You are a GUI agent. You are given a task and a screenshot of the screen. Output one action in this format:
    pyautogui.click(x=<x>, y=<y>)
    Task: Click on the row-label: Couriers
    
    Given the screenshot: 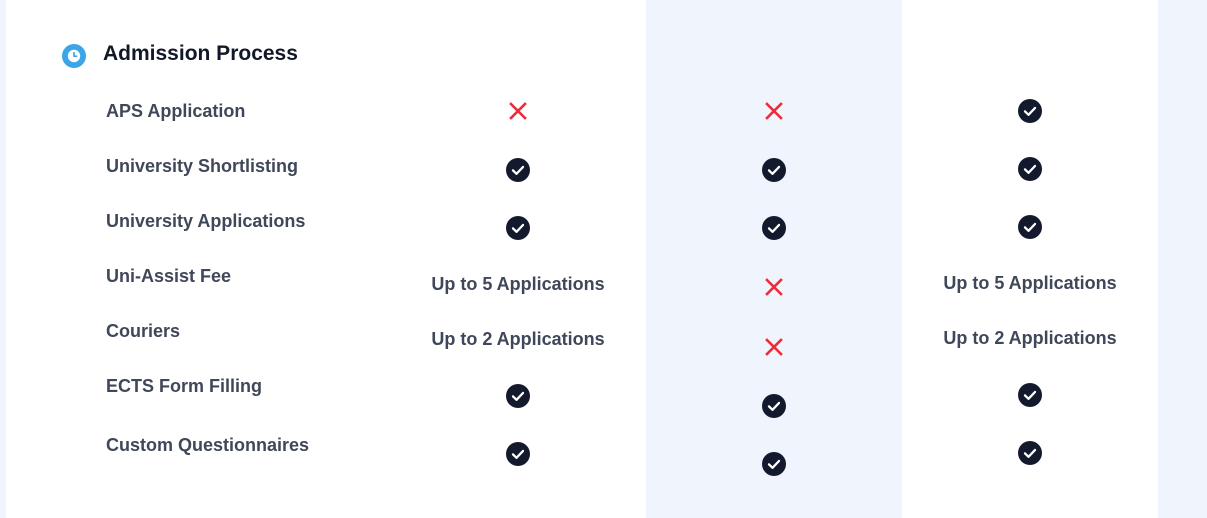 What is the action you would take?
    pyautogui.click(x=143, y=331)
    